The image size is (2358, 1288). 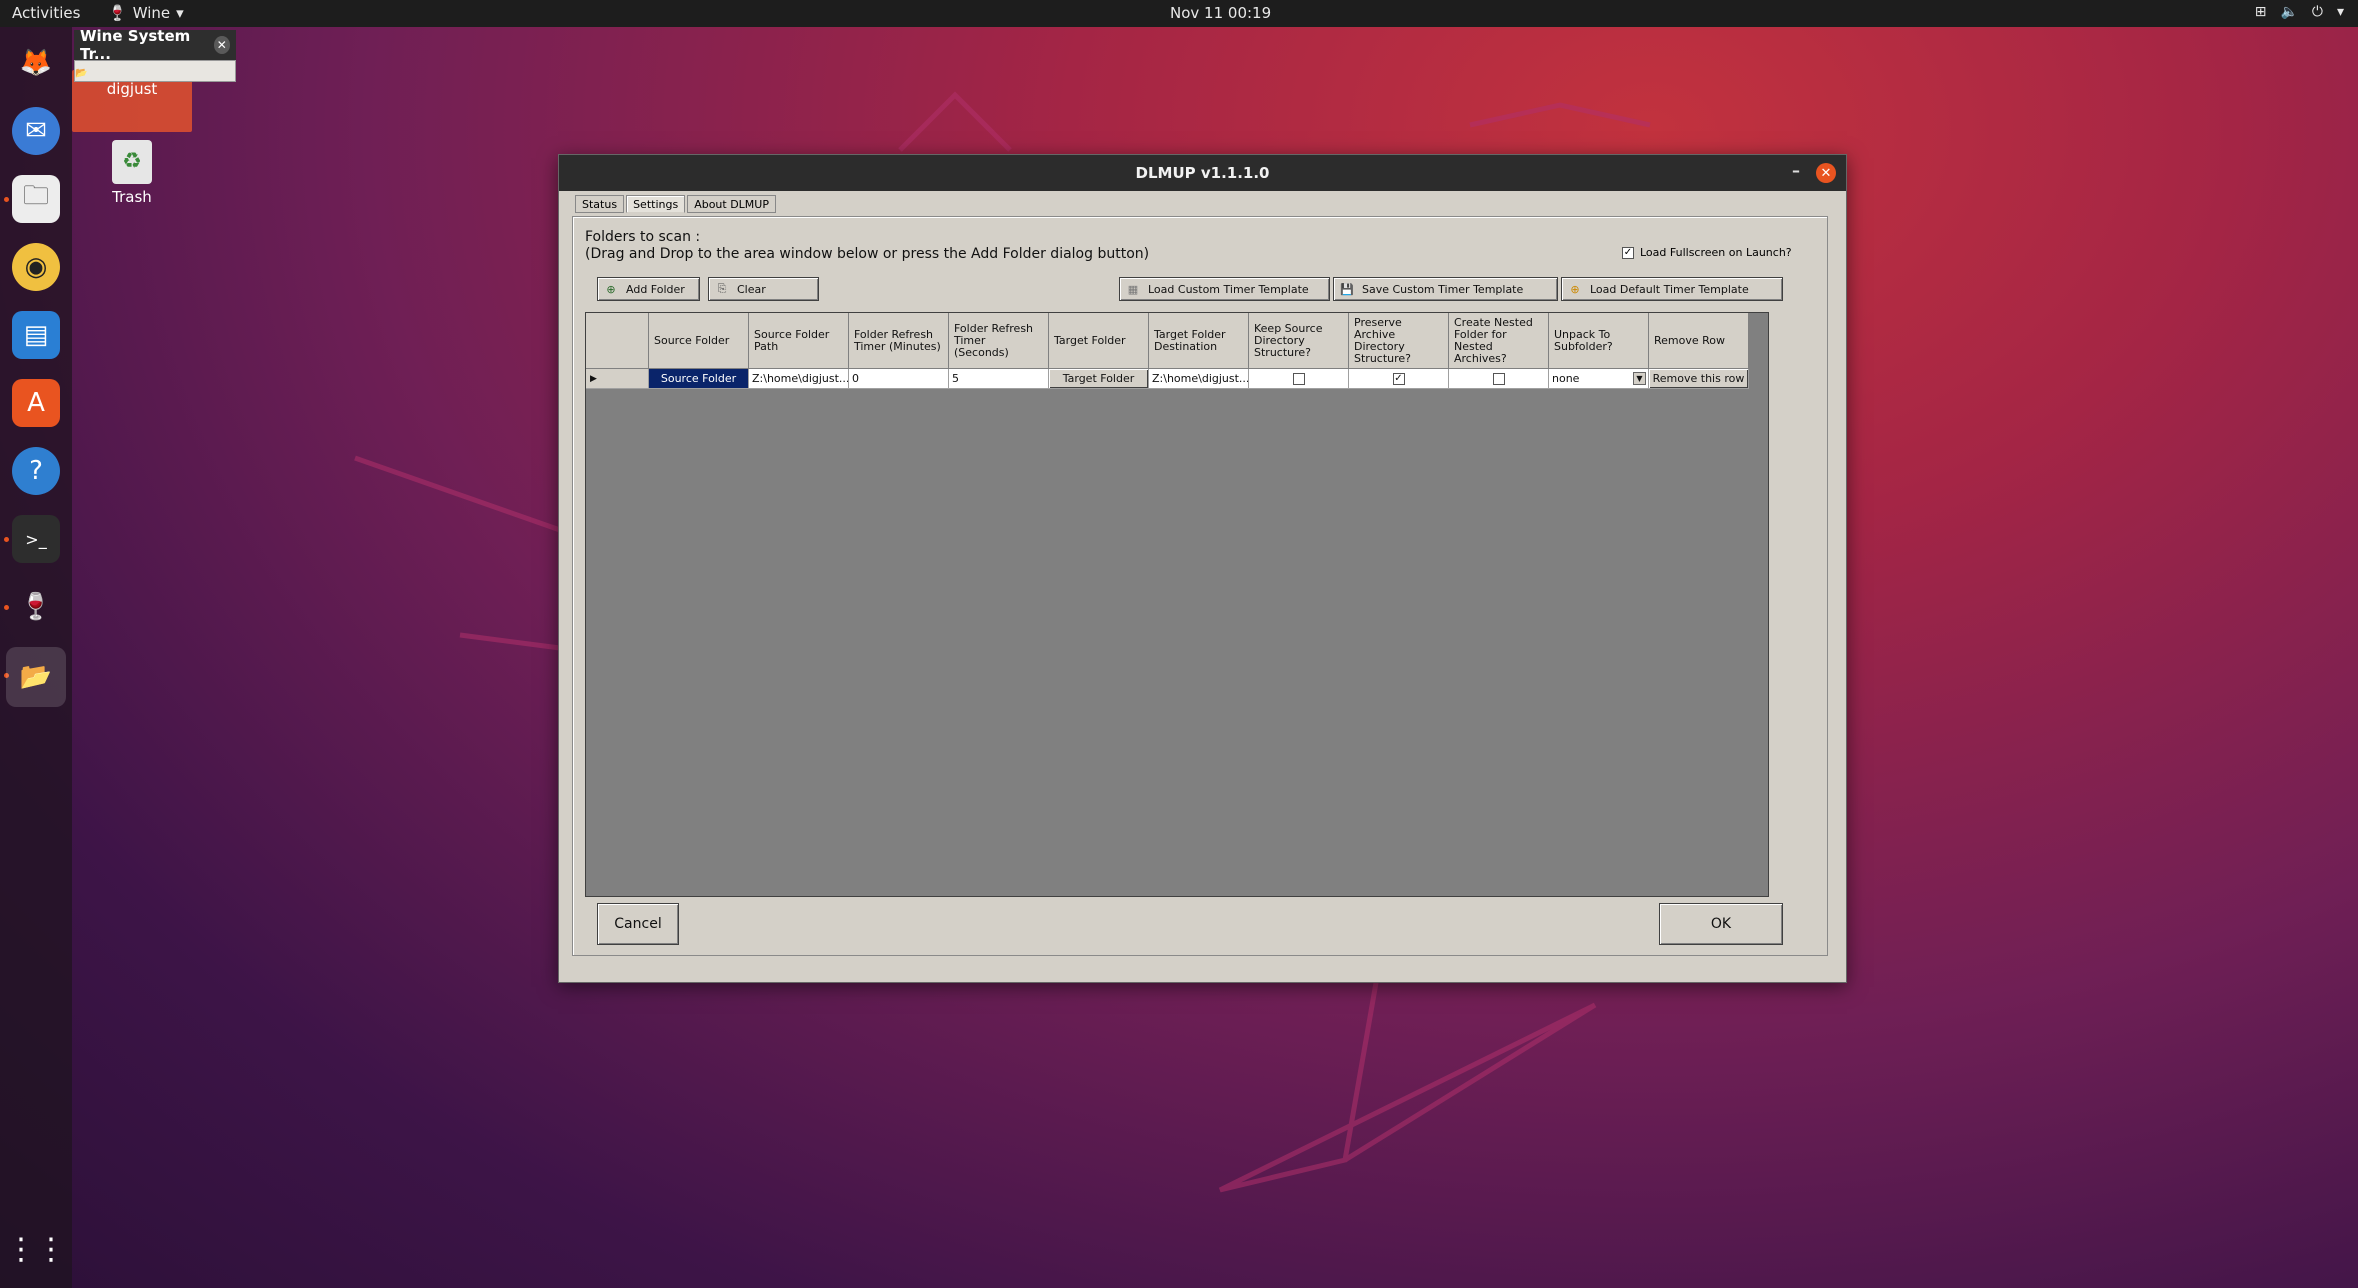 I want to click on files-icon: 🗀, so click(x=36, y=199).